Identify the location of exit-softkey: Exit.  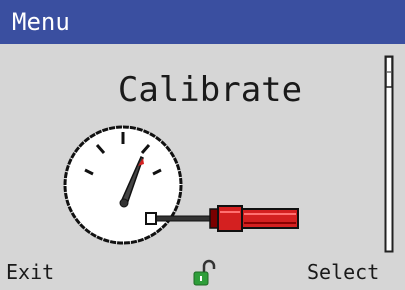
(30, 272).